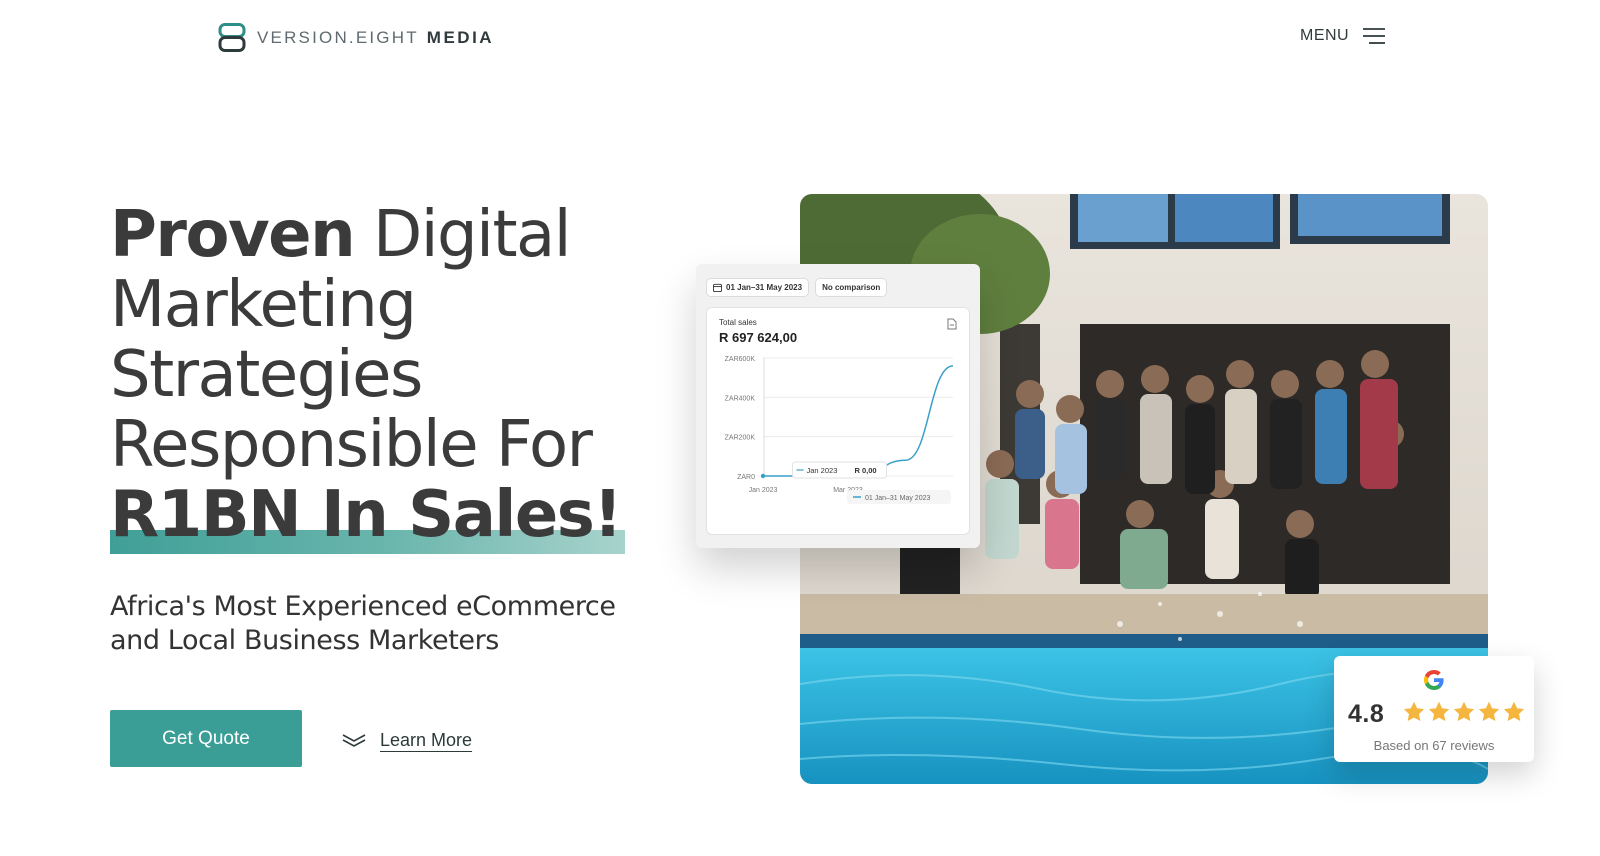 The height and width of the screenshot is (856, 1600). Describe the element at coordinates (1434, 680) in the screenshot. I see `google-g-icon` at that location.